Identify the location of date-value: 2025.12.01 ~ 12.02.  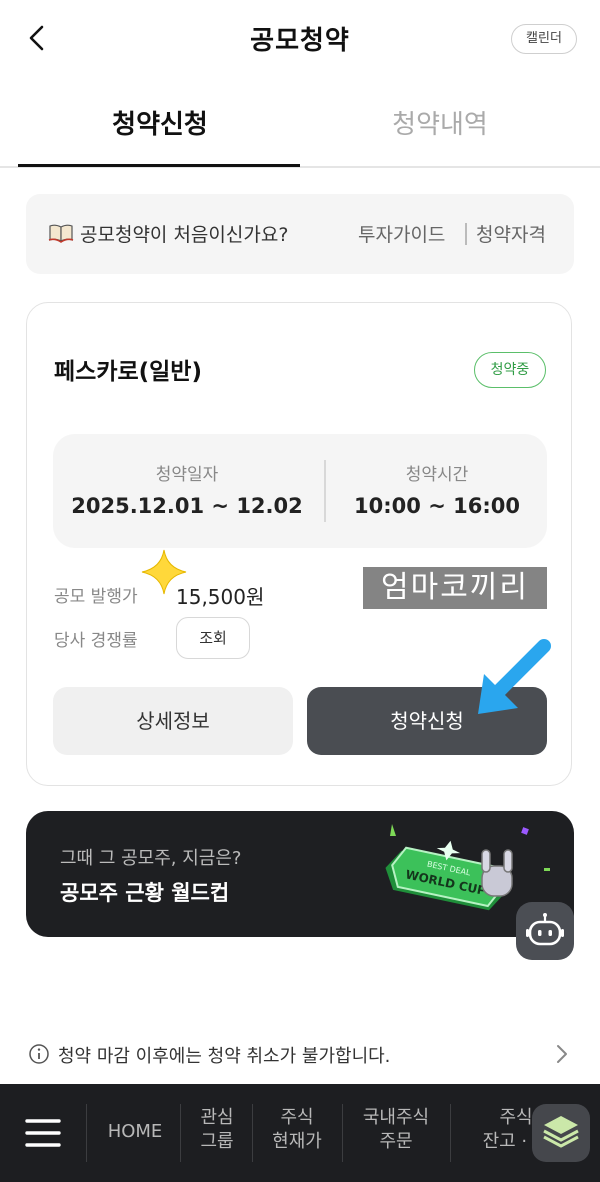
(187, 506).